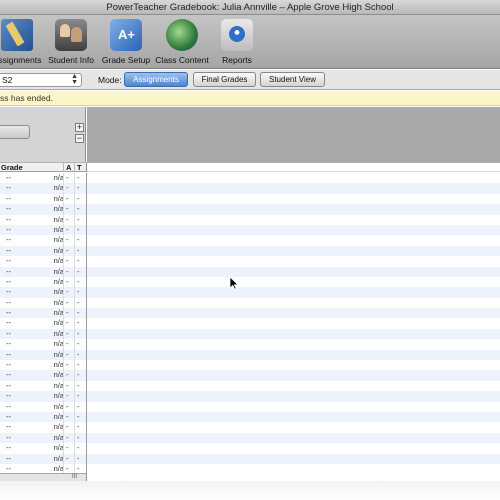  I want to click on report-icon, so click(237, 35).